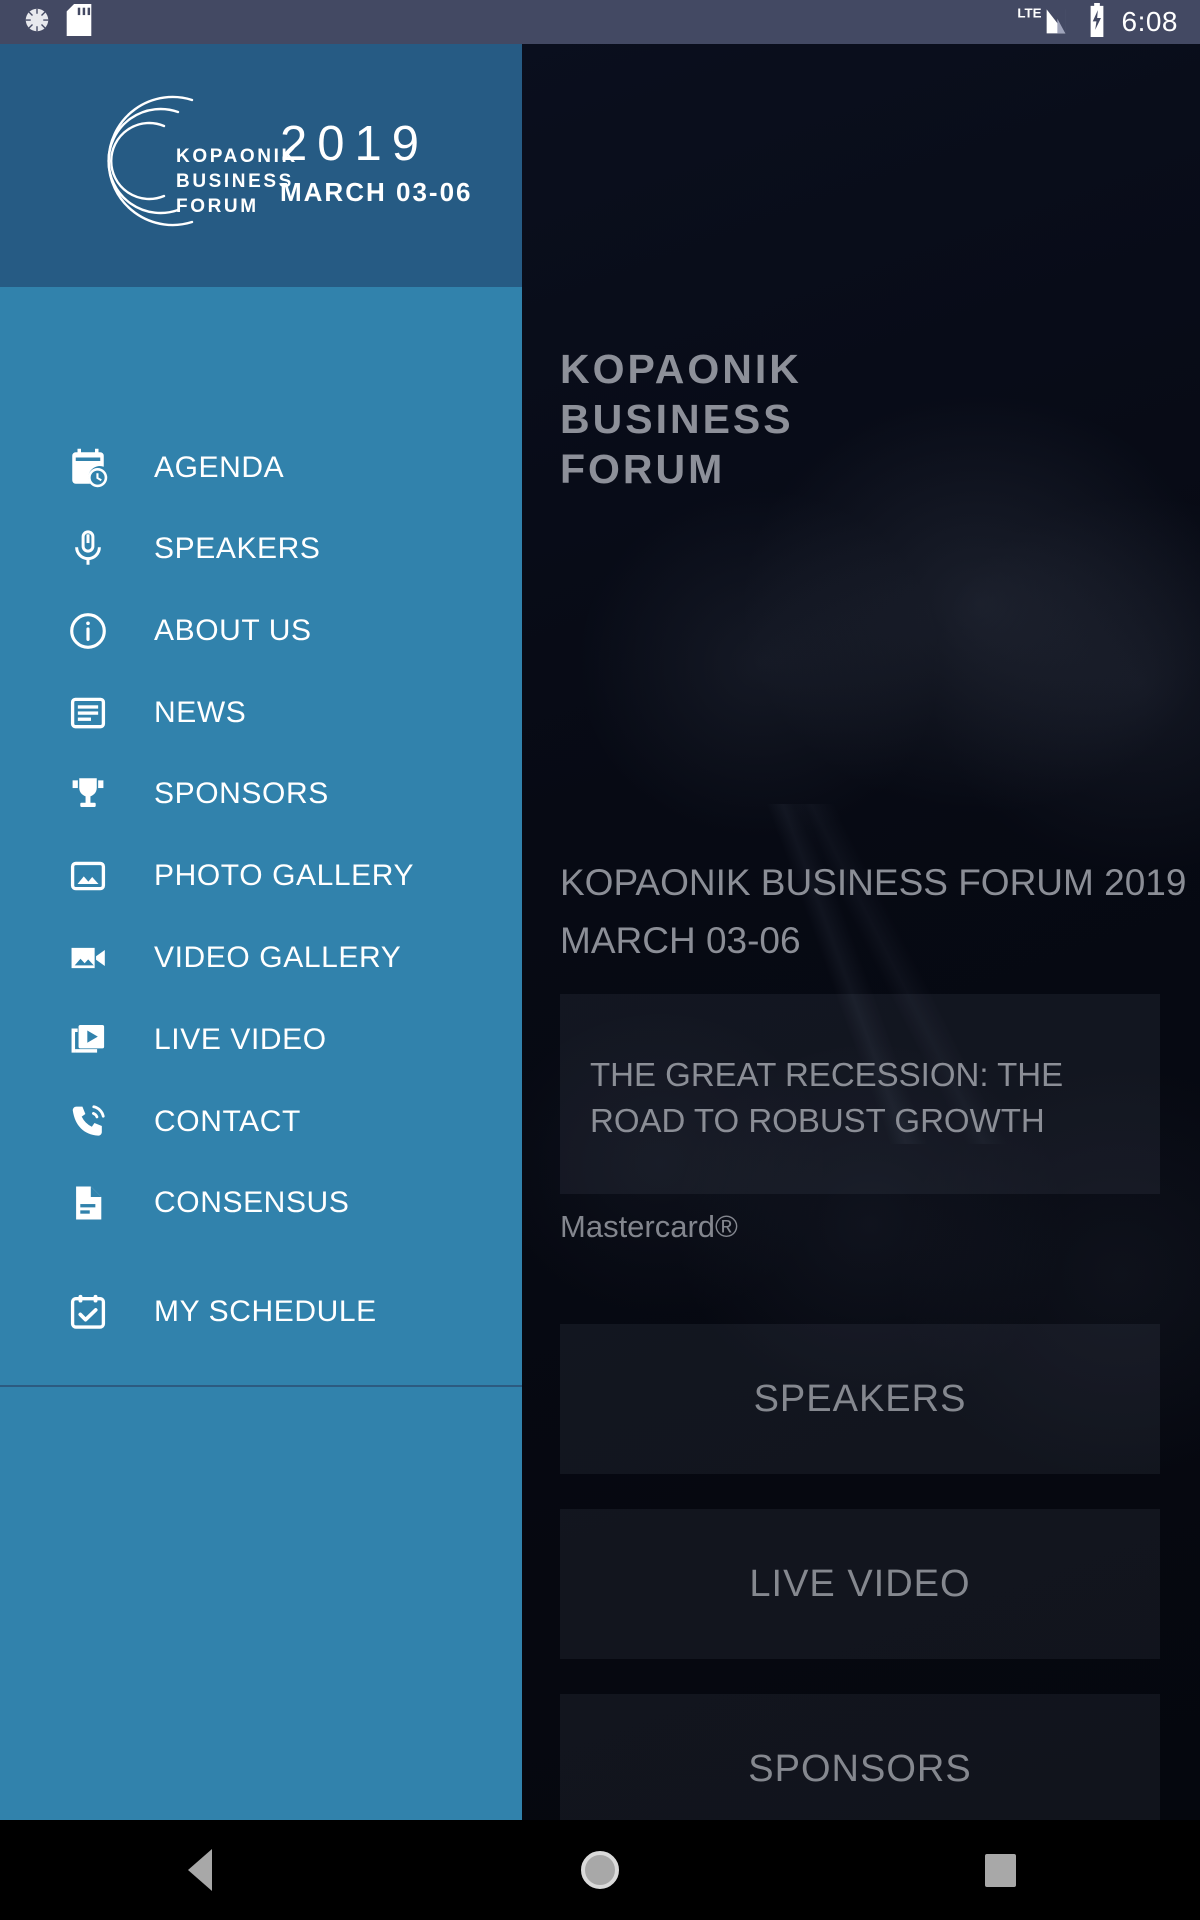  I want to click on nav-home-button, so click(600, 1870).